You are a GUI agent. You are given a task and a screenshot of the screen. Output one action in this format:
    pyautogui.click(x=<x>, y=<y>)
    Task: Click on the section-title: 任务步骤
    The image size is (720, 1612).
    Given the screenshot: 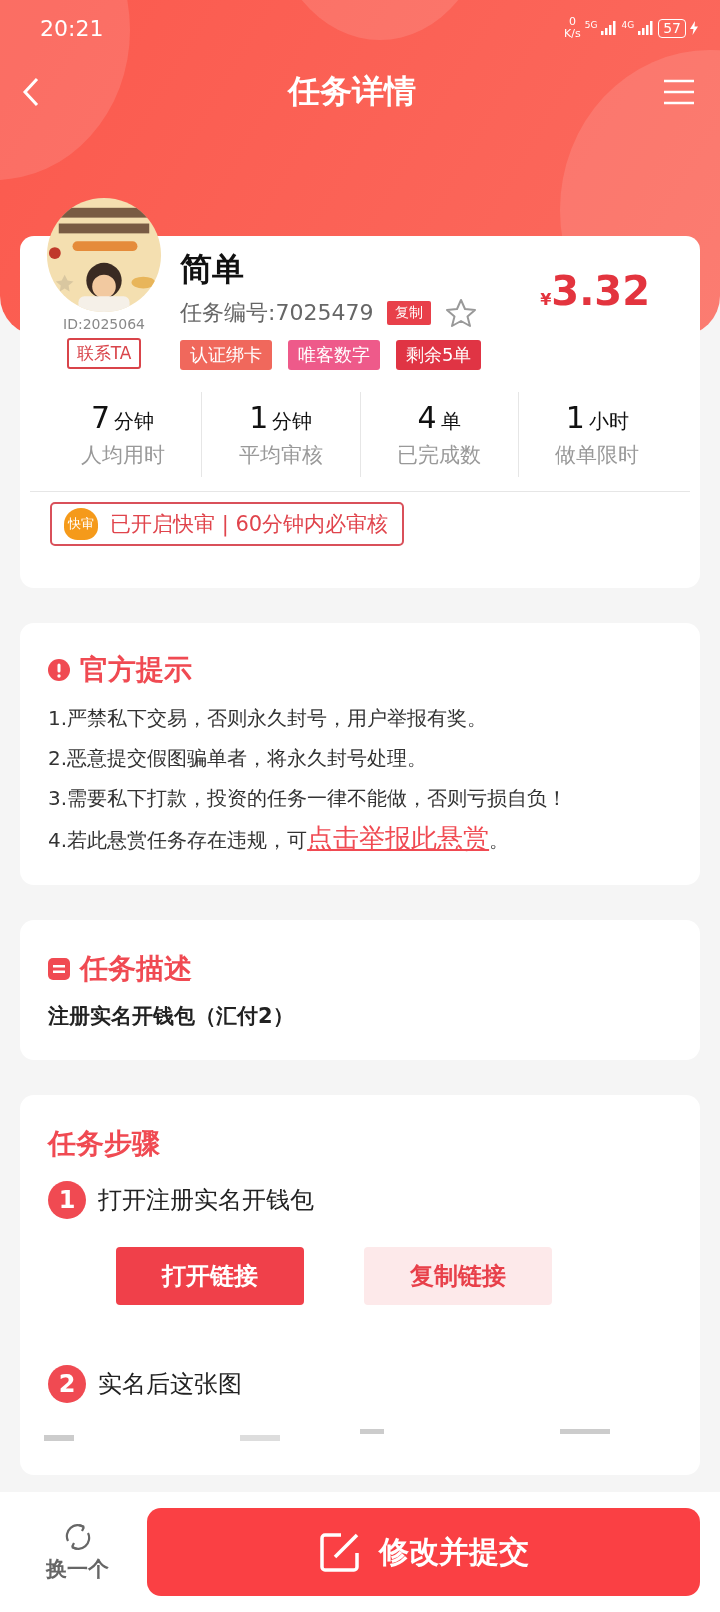 What is the action you would take?
    pyautogui.click(x=104, y=1144)
    